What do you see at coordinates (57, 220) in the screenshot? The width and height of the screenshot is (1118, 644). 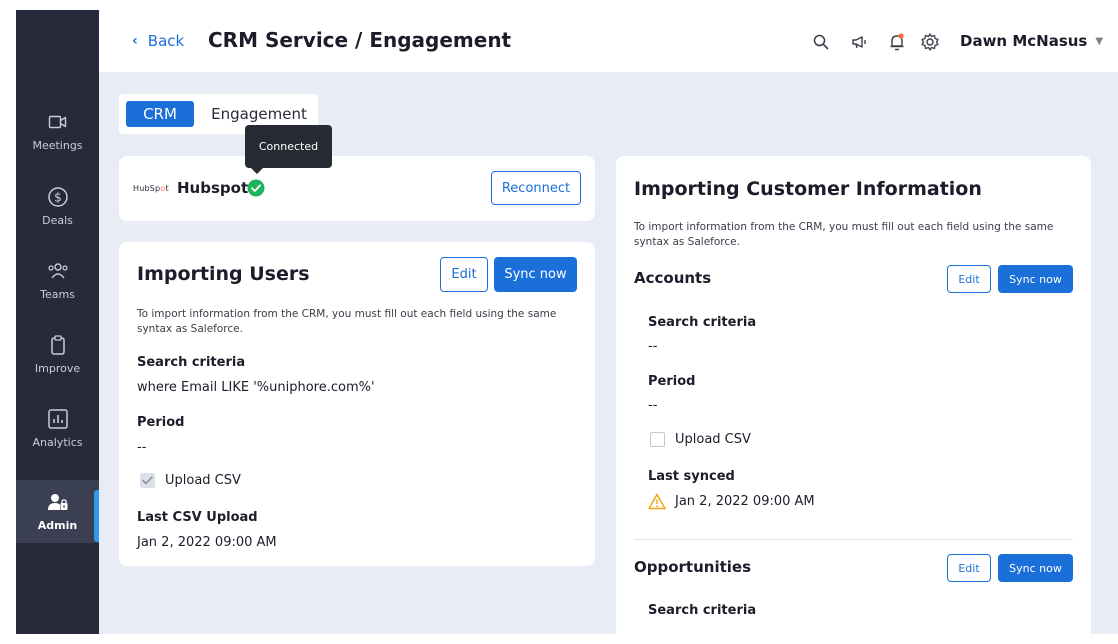 I see `sidebar-item-label: Deals` at bounding box center [57, 220].